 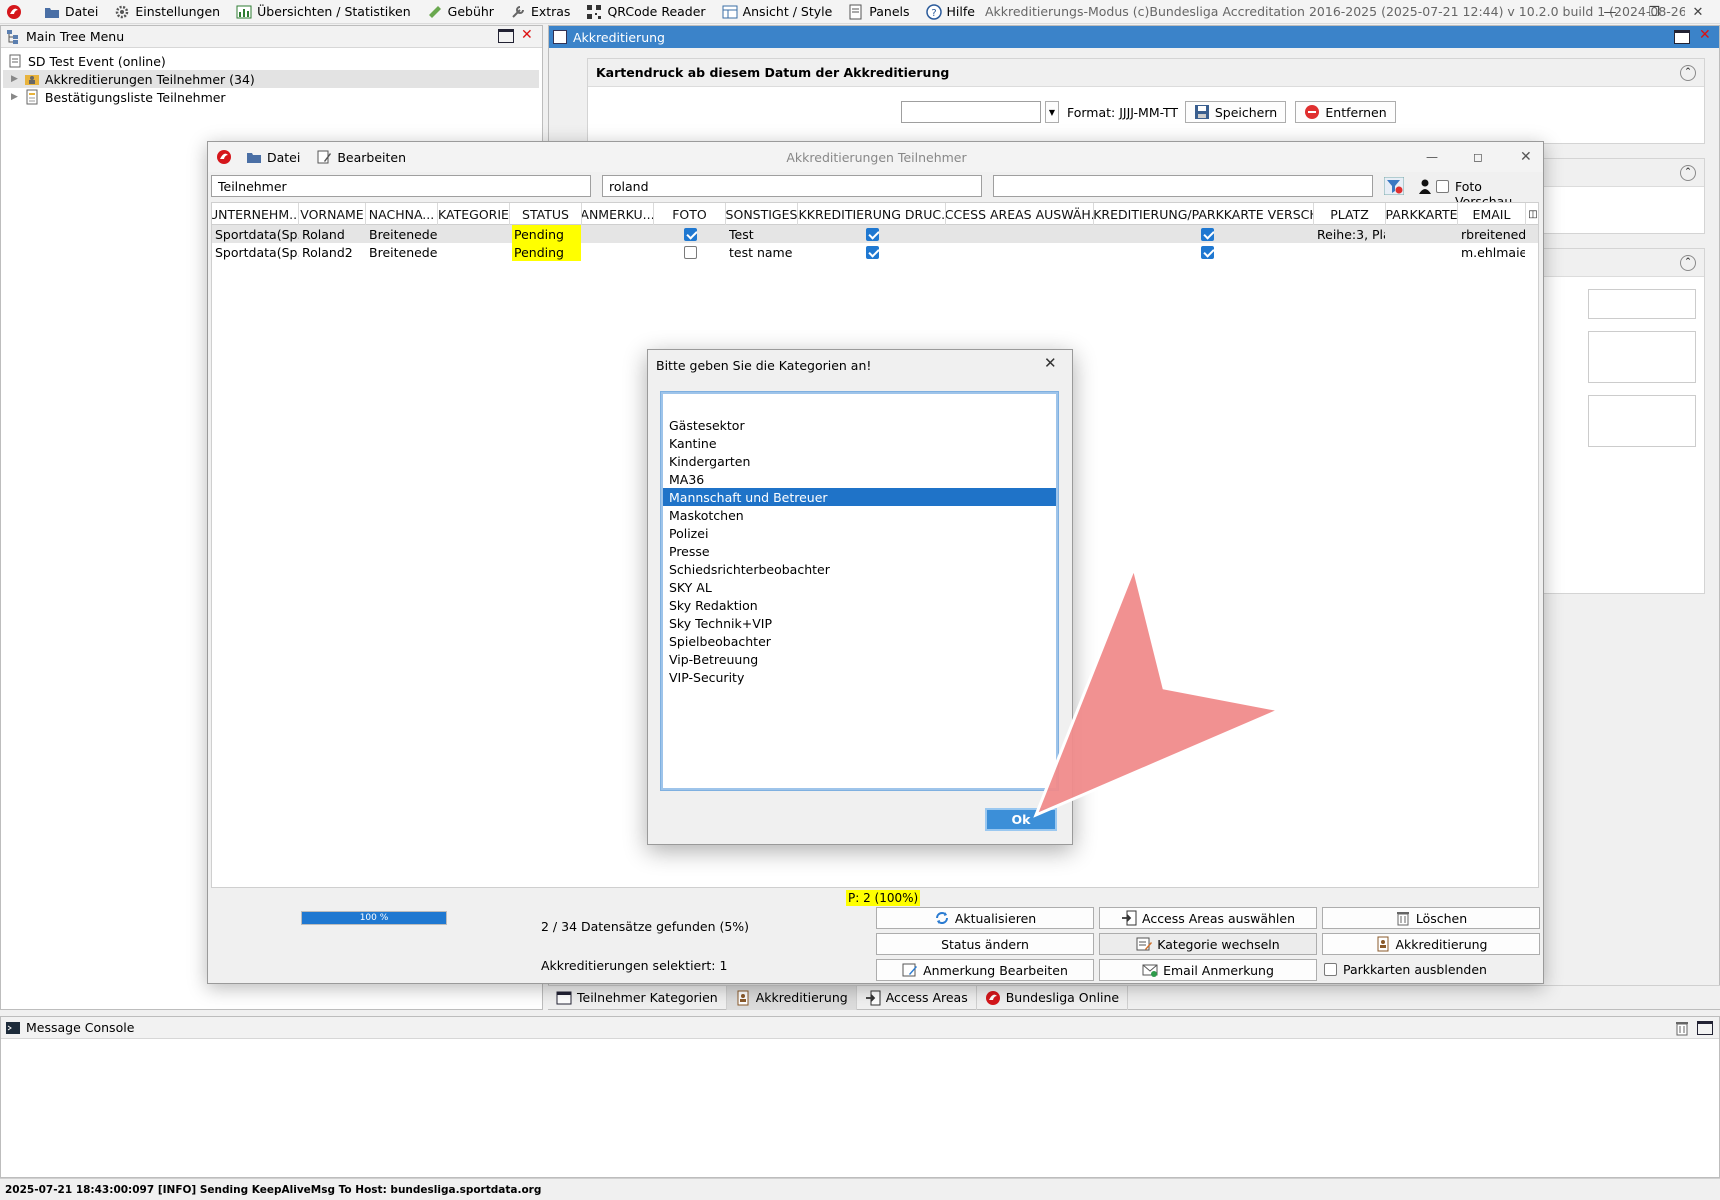 I want to click on restore-icon: ◻, so click(x=1478, y=157).